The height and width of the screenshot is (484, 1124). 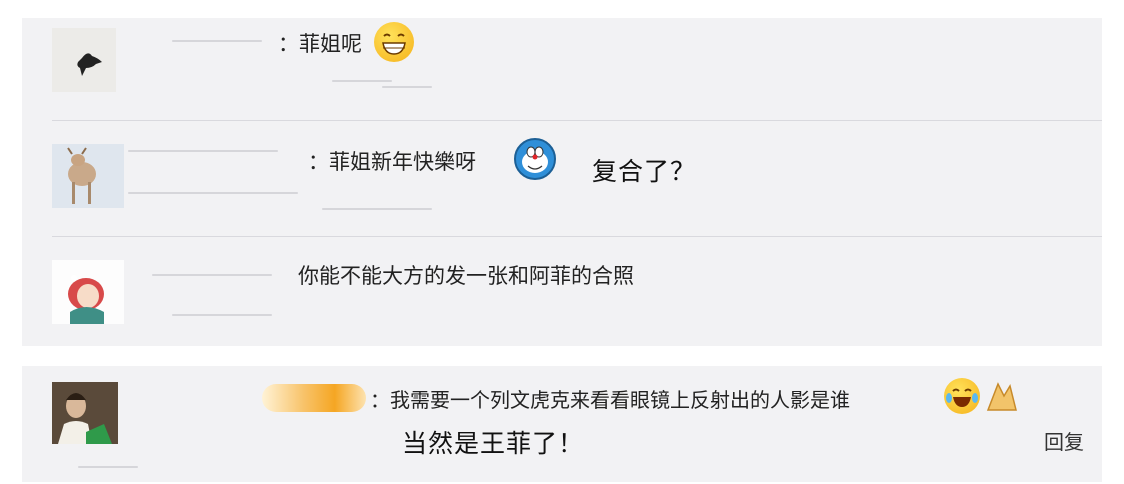 What do you see at coordinates (88, 292) in the screenshot?
I see `girl-red-hat-icon` at bounding box center [88, 292].